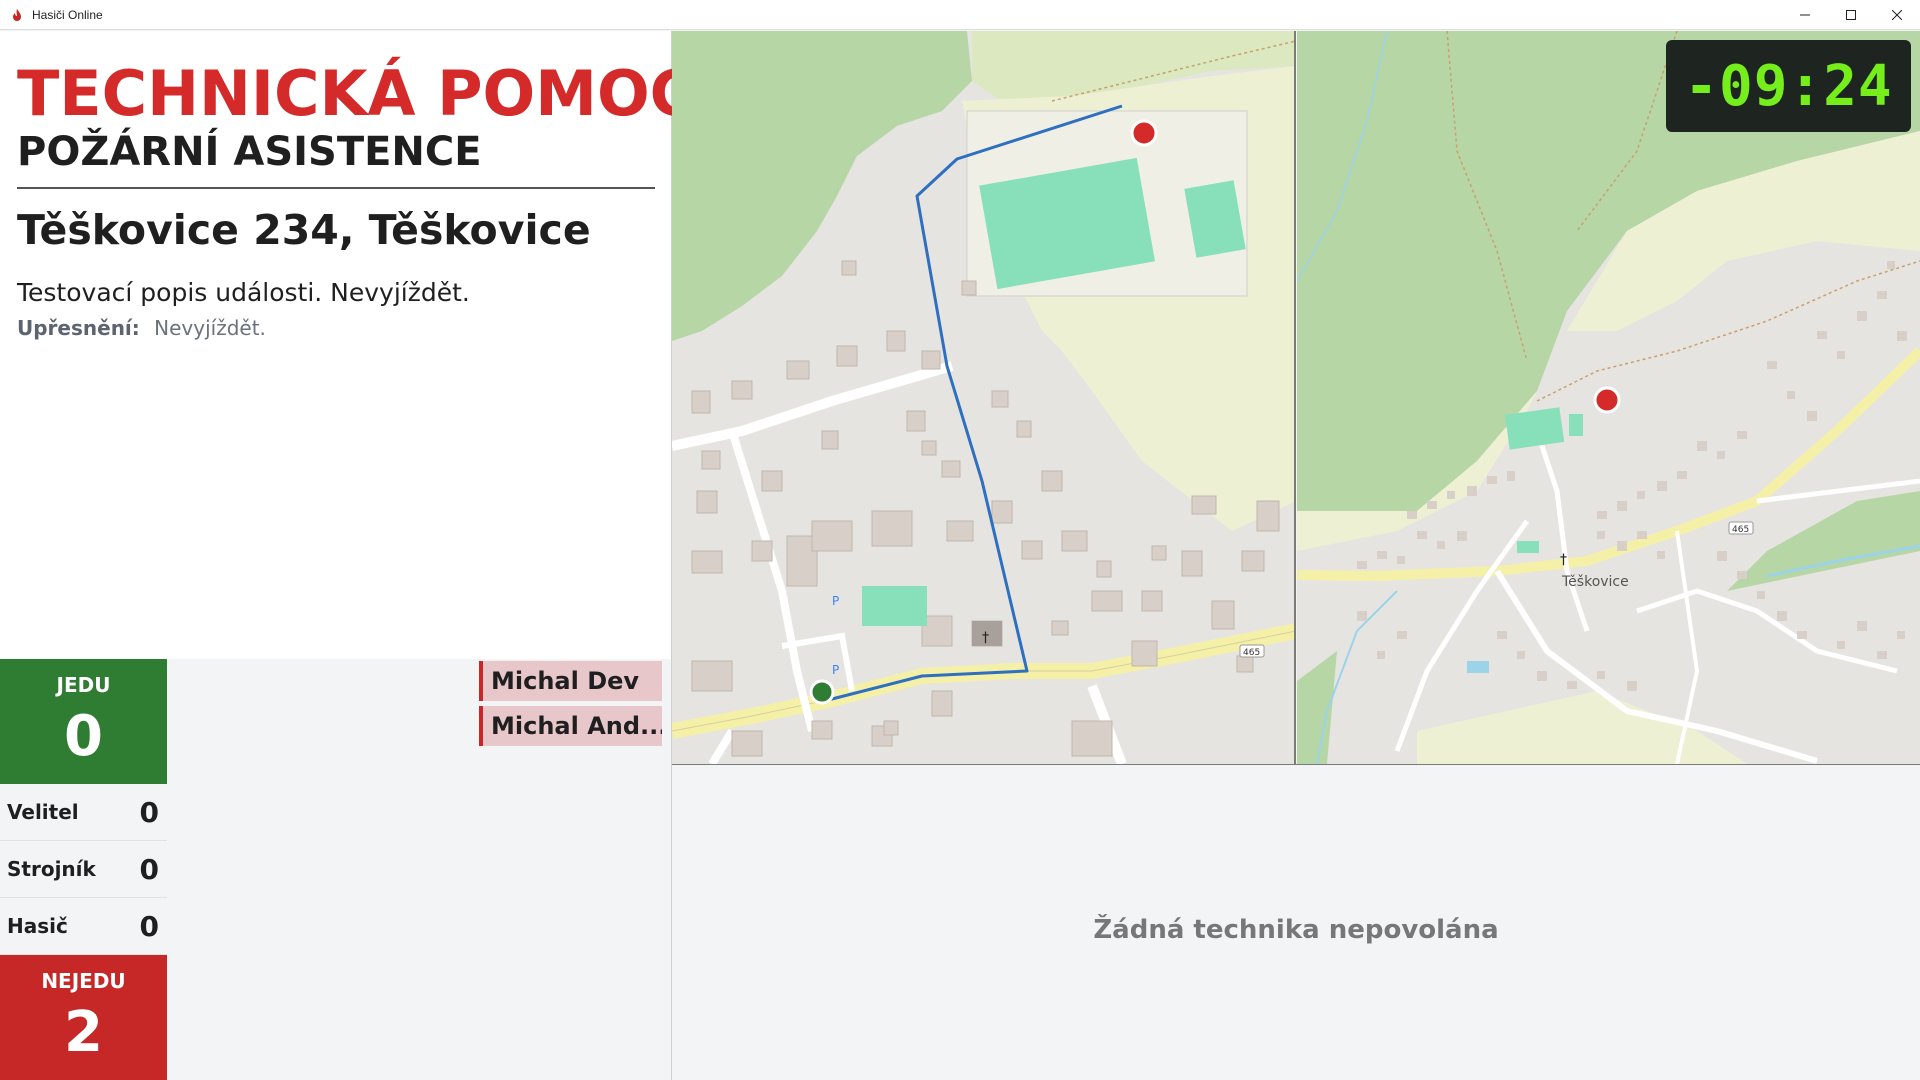  Describe the element at coordinates (43, 812) in the screenshot. I see `role-name: Velitel` at that location.